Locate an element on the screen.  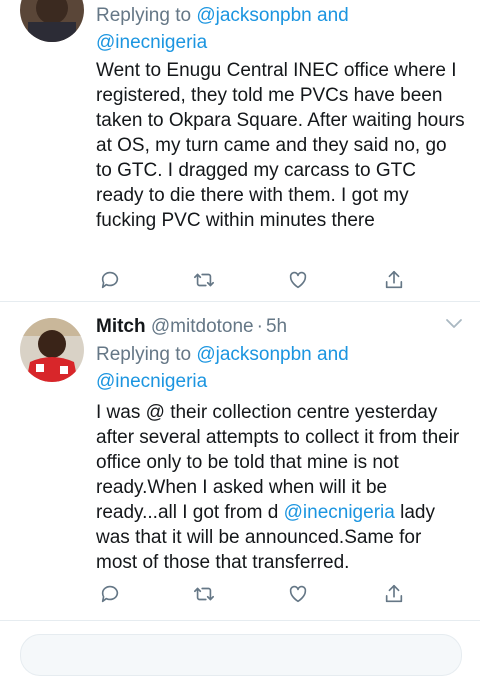
user-handle: @mitdotone is located at coordinates (202, 326).